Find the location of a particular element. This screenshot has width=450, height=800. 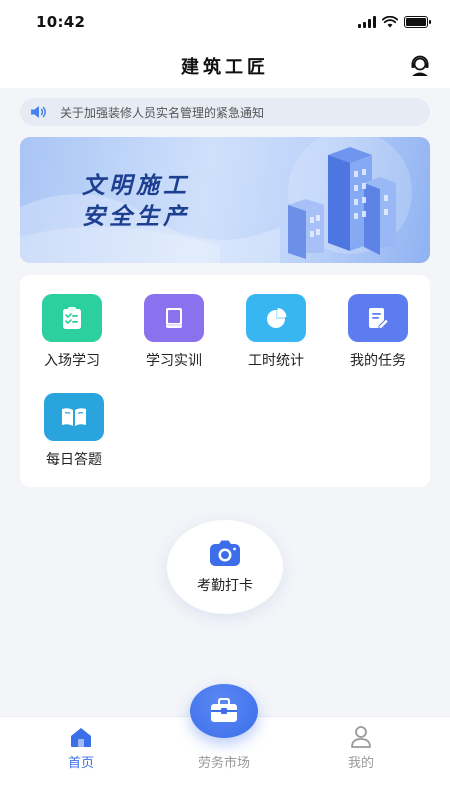

tab-home: 首页 is located at coordinates (81, 758).